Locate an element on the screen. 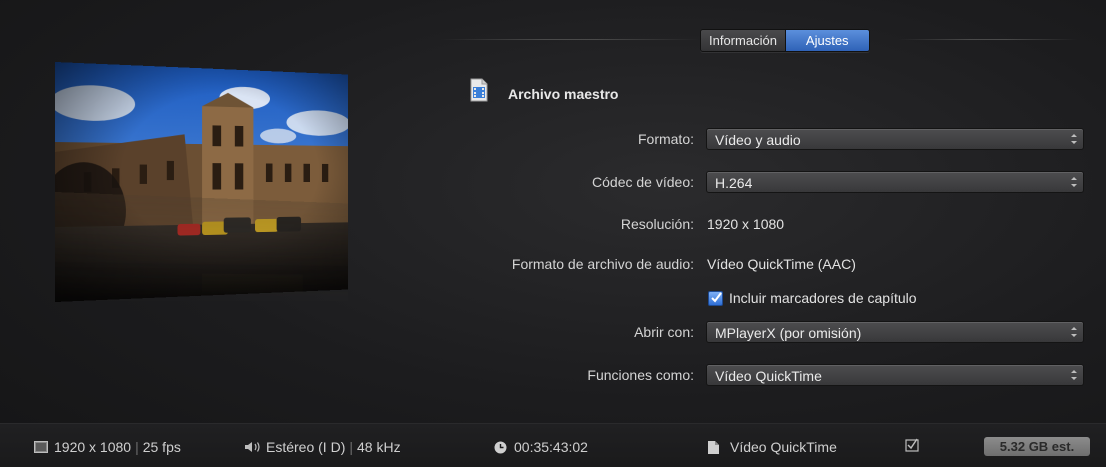 The height and width of the screenshot is (467, 1106). formato-select: Vídeo y audio is located at coordinates (895, 139).